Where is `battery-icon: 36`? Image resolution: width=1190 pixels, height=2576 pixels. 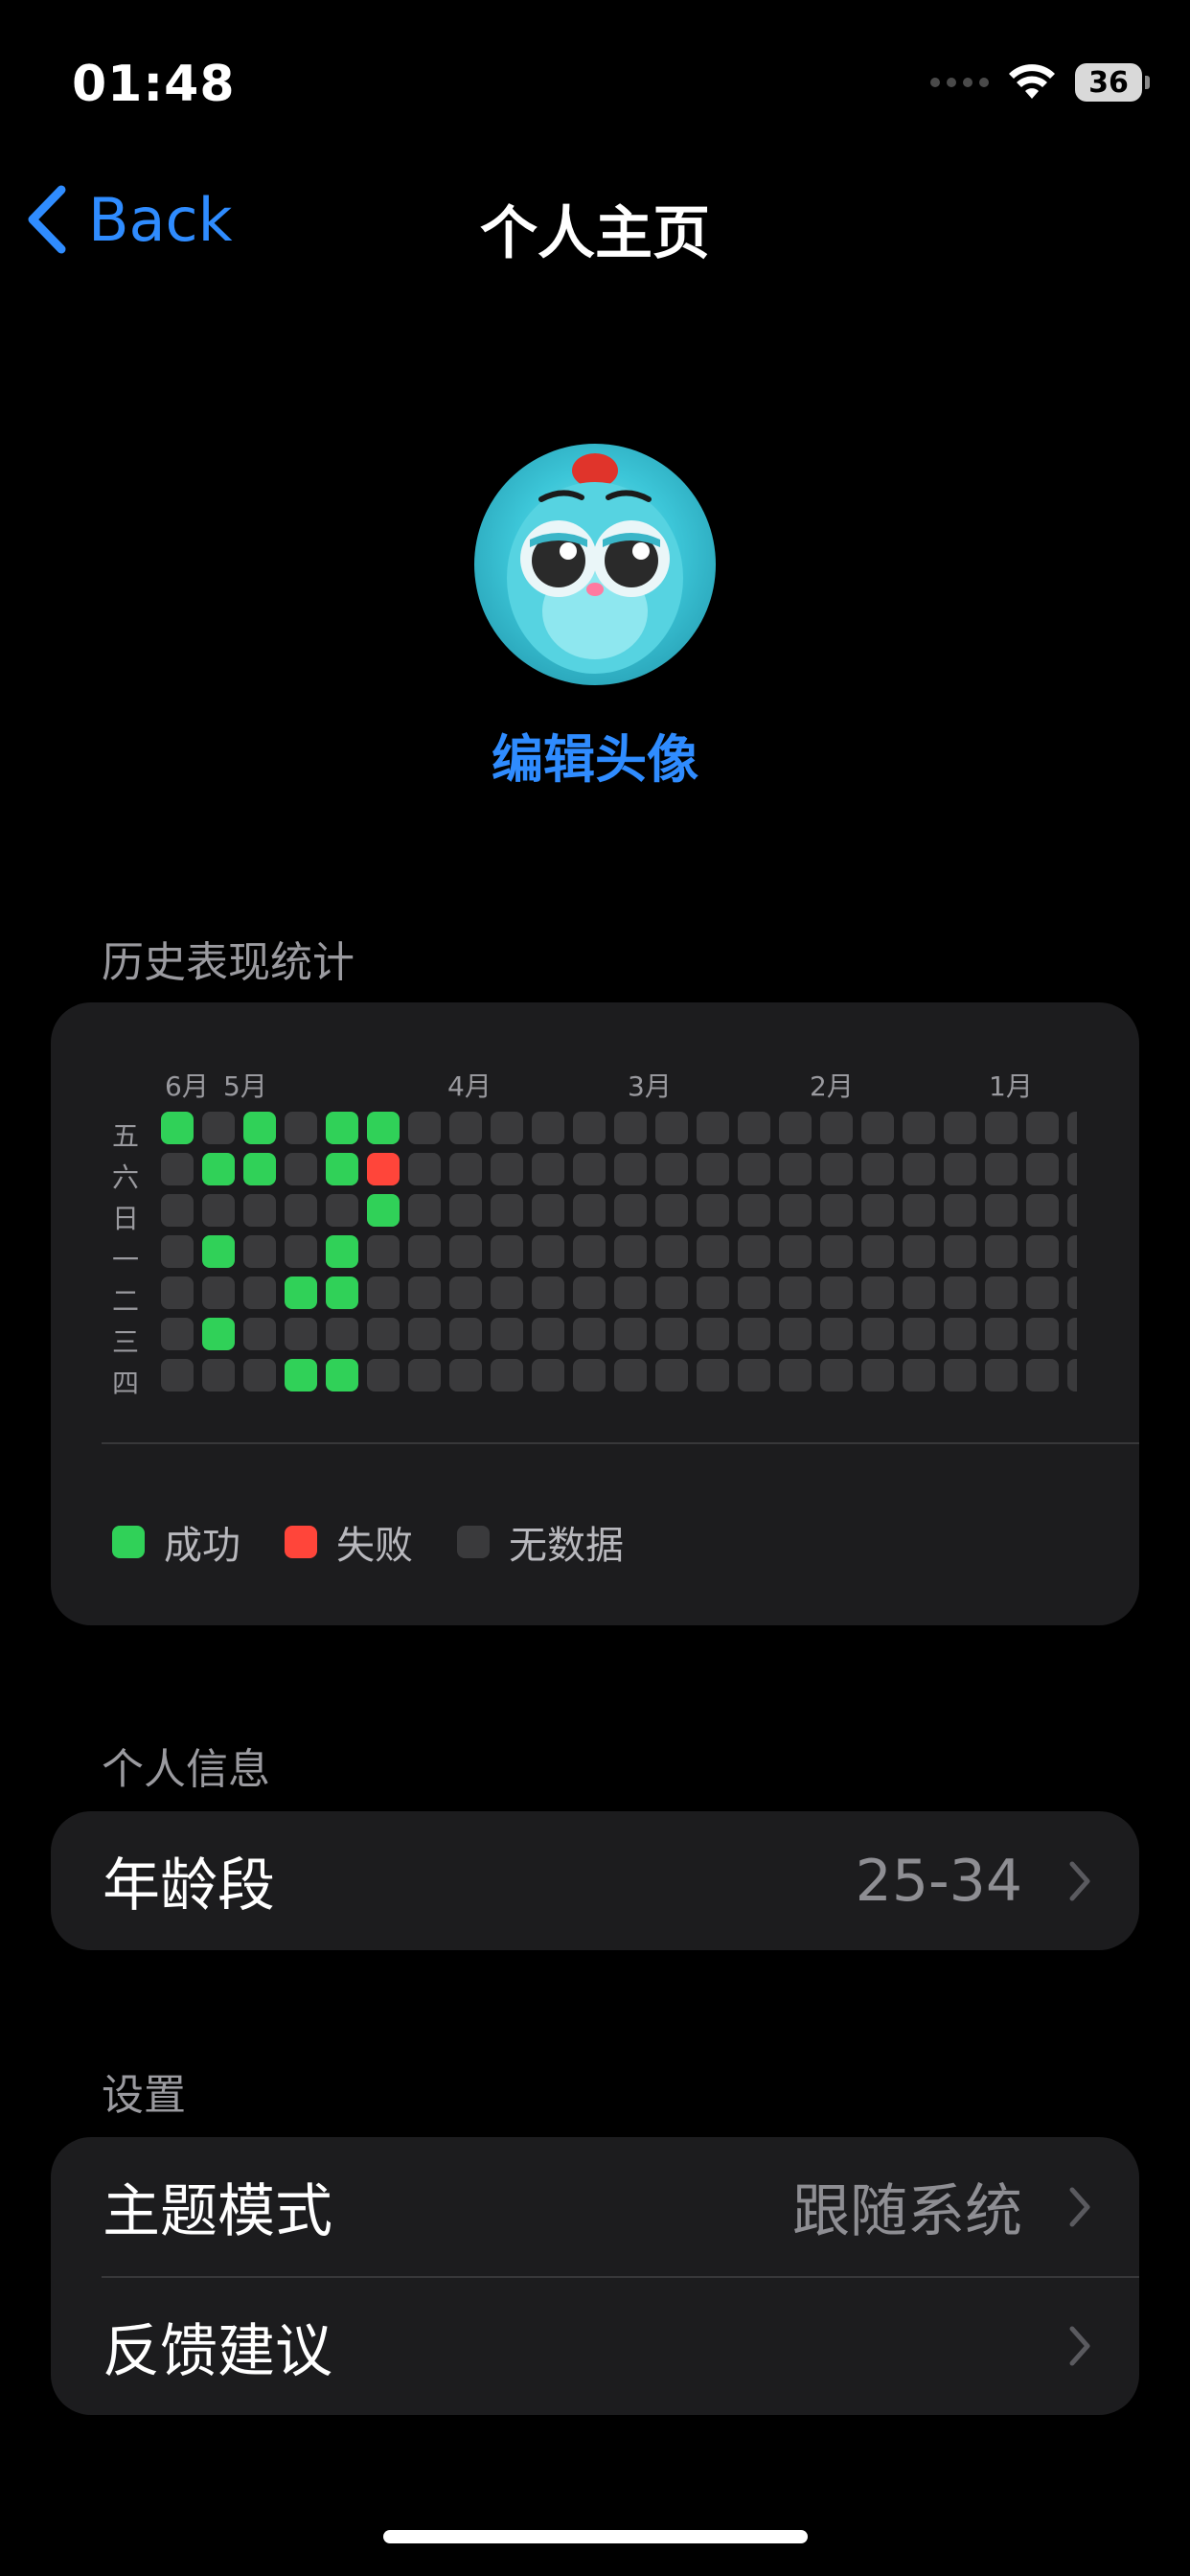 battery-icon: 36 is located at coordinates (1112, 82).